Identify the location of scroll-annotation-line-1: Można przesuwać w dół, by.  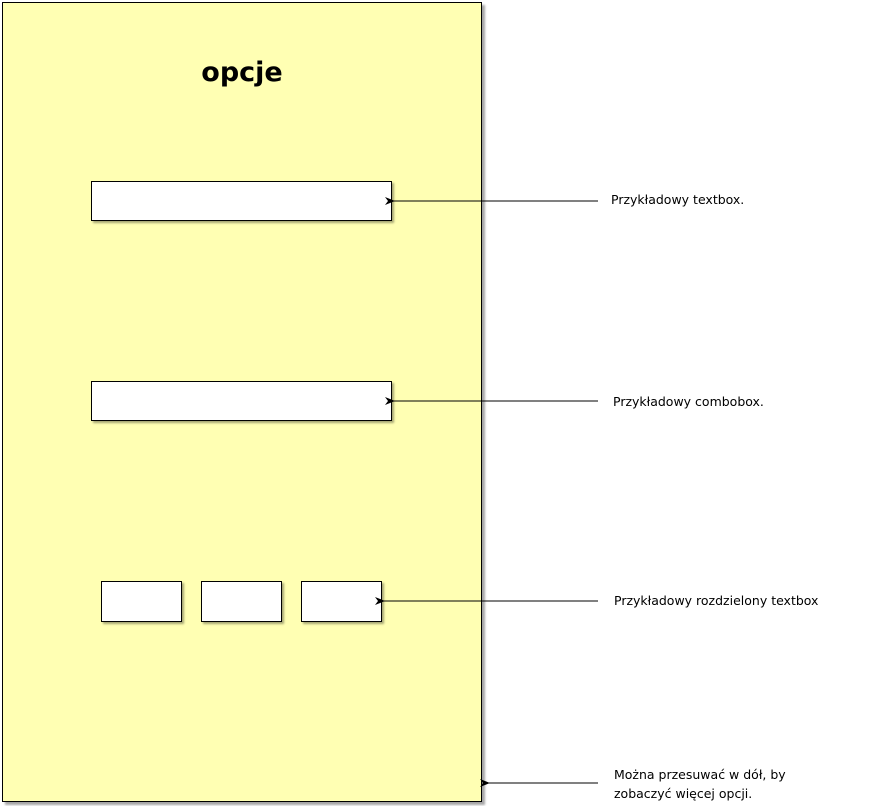
(700, 774).